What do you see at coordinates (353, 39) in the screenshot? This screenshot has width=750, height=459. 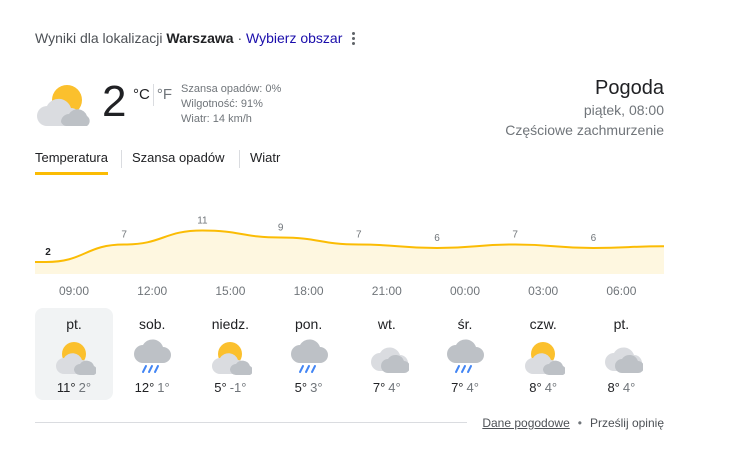 I see `more-options-icon` at bounding box center [353, 39].